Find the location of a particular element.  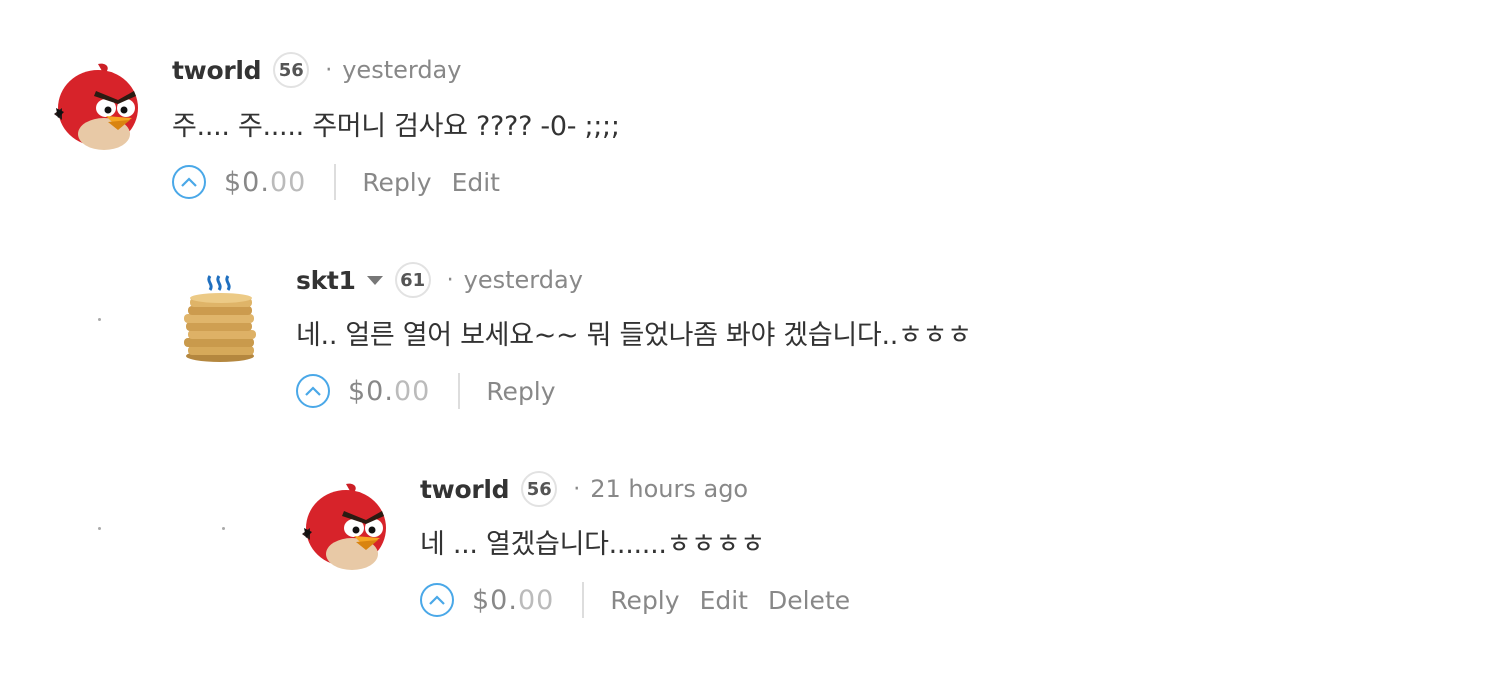

comment-body: 주.... 주..... 주머니 검사요 ???? -0- ;;;; is located at coordinates (396, 126).